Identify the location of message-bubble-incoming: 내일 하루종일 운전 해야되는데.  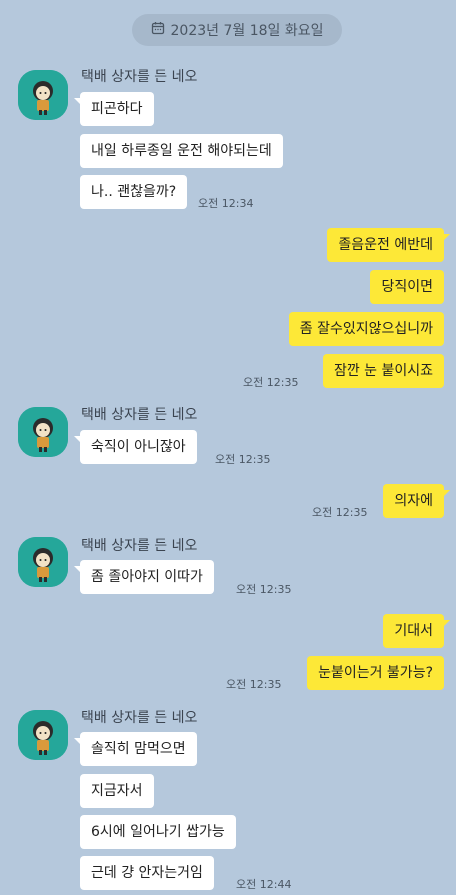
(181, 151).